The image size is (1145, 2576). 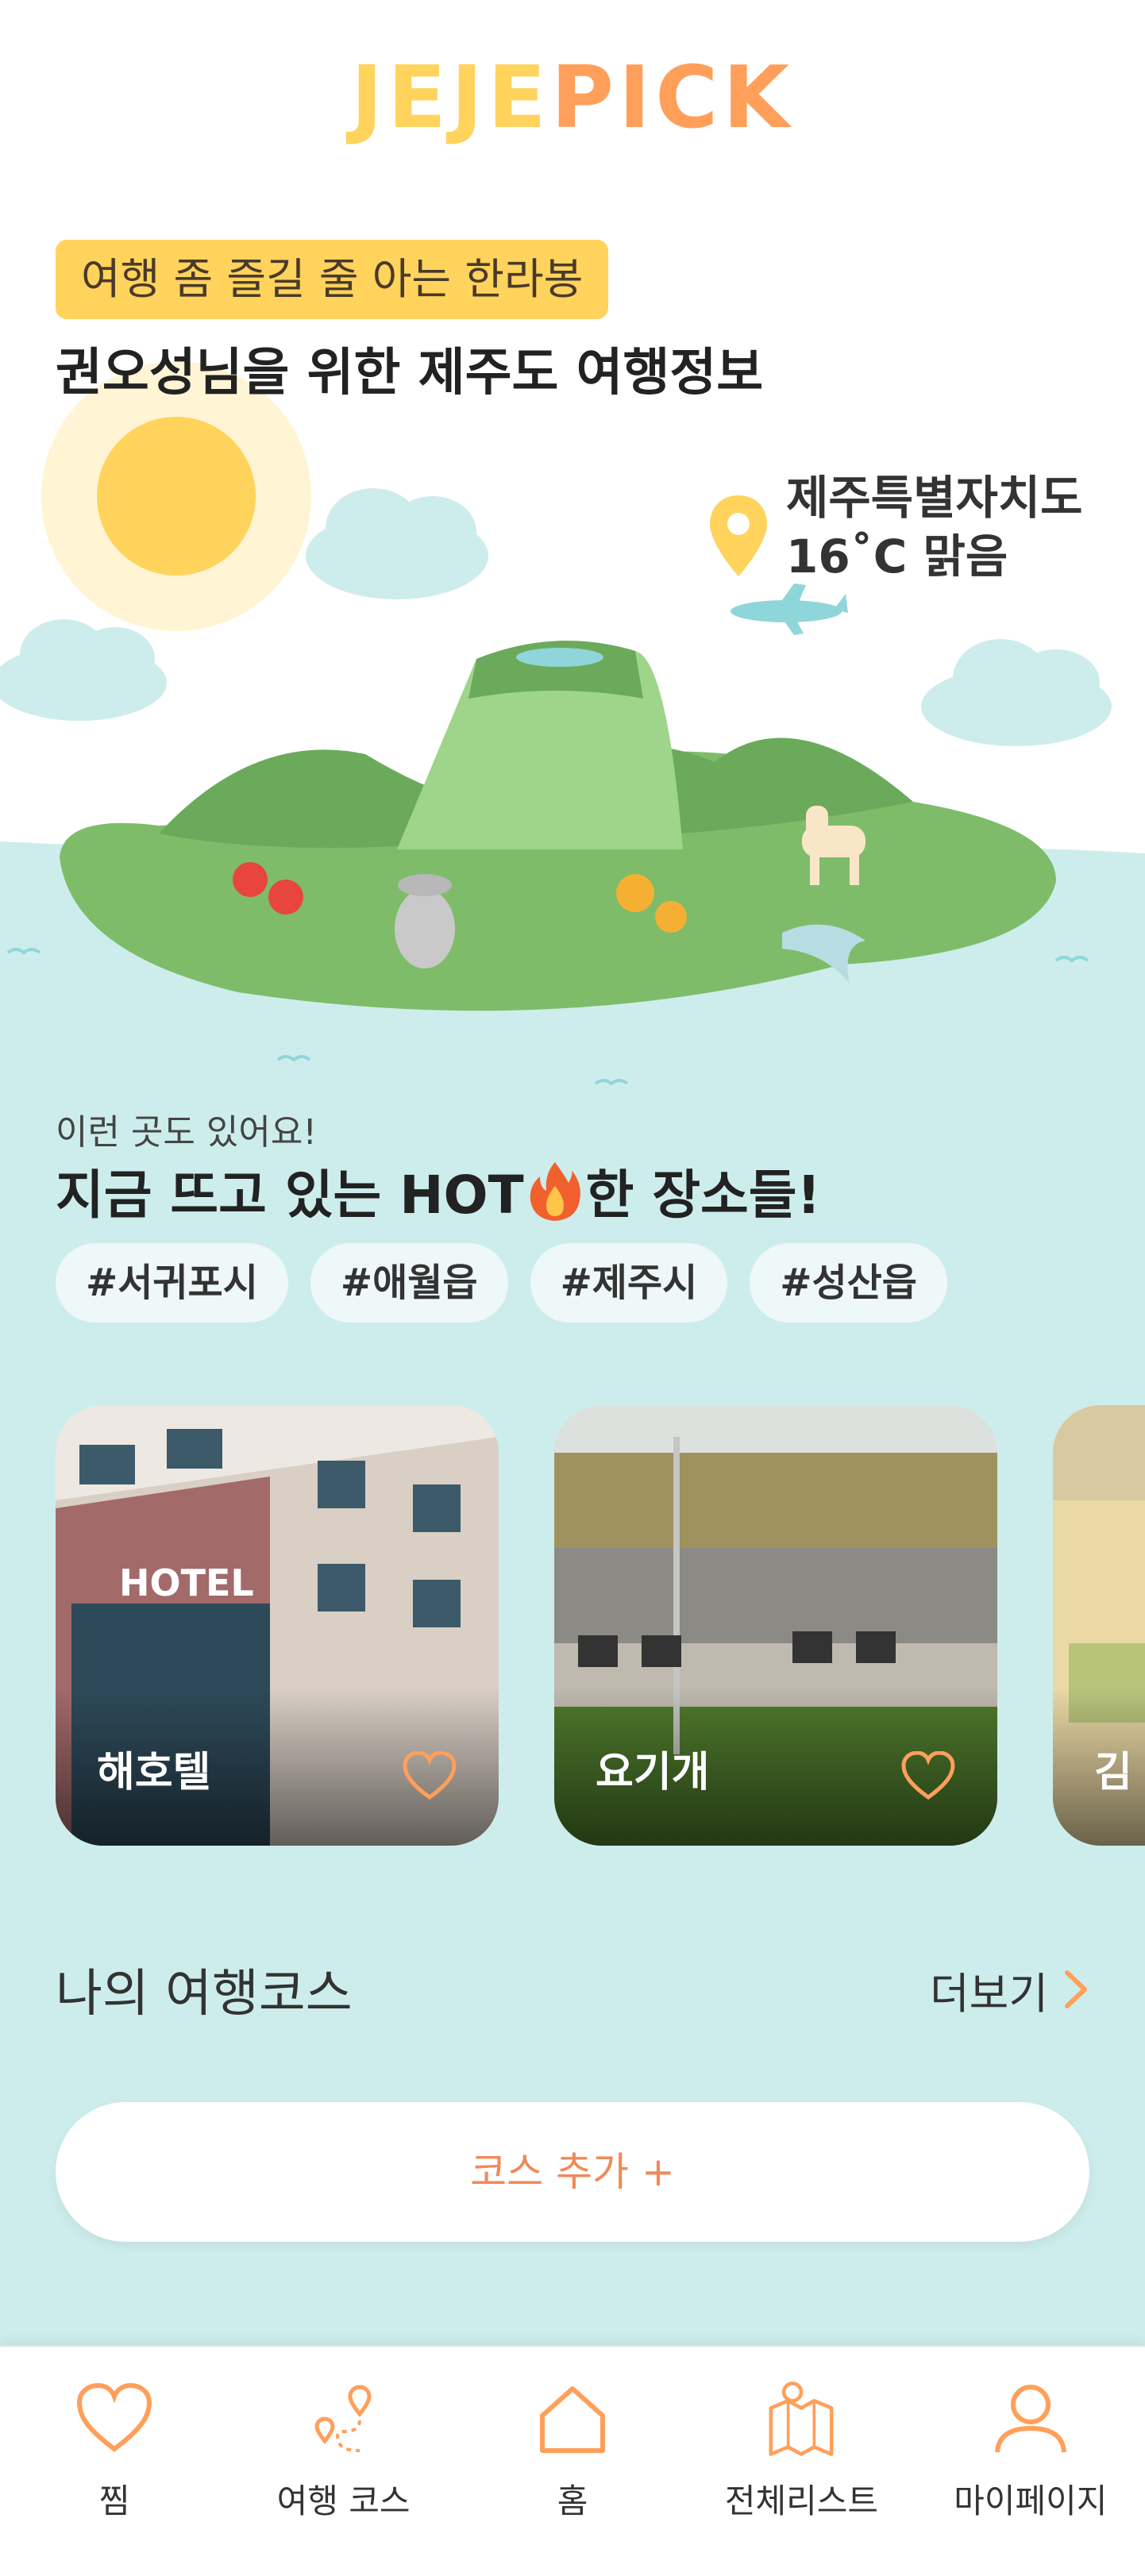 I want to click on app-logo: JEJEPICK, so click(x=572, y=98).